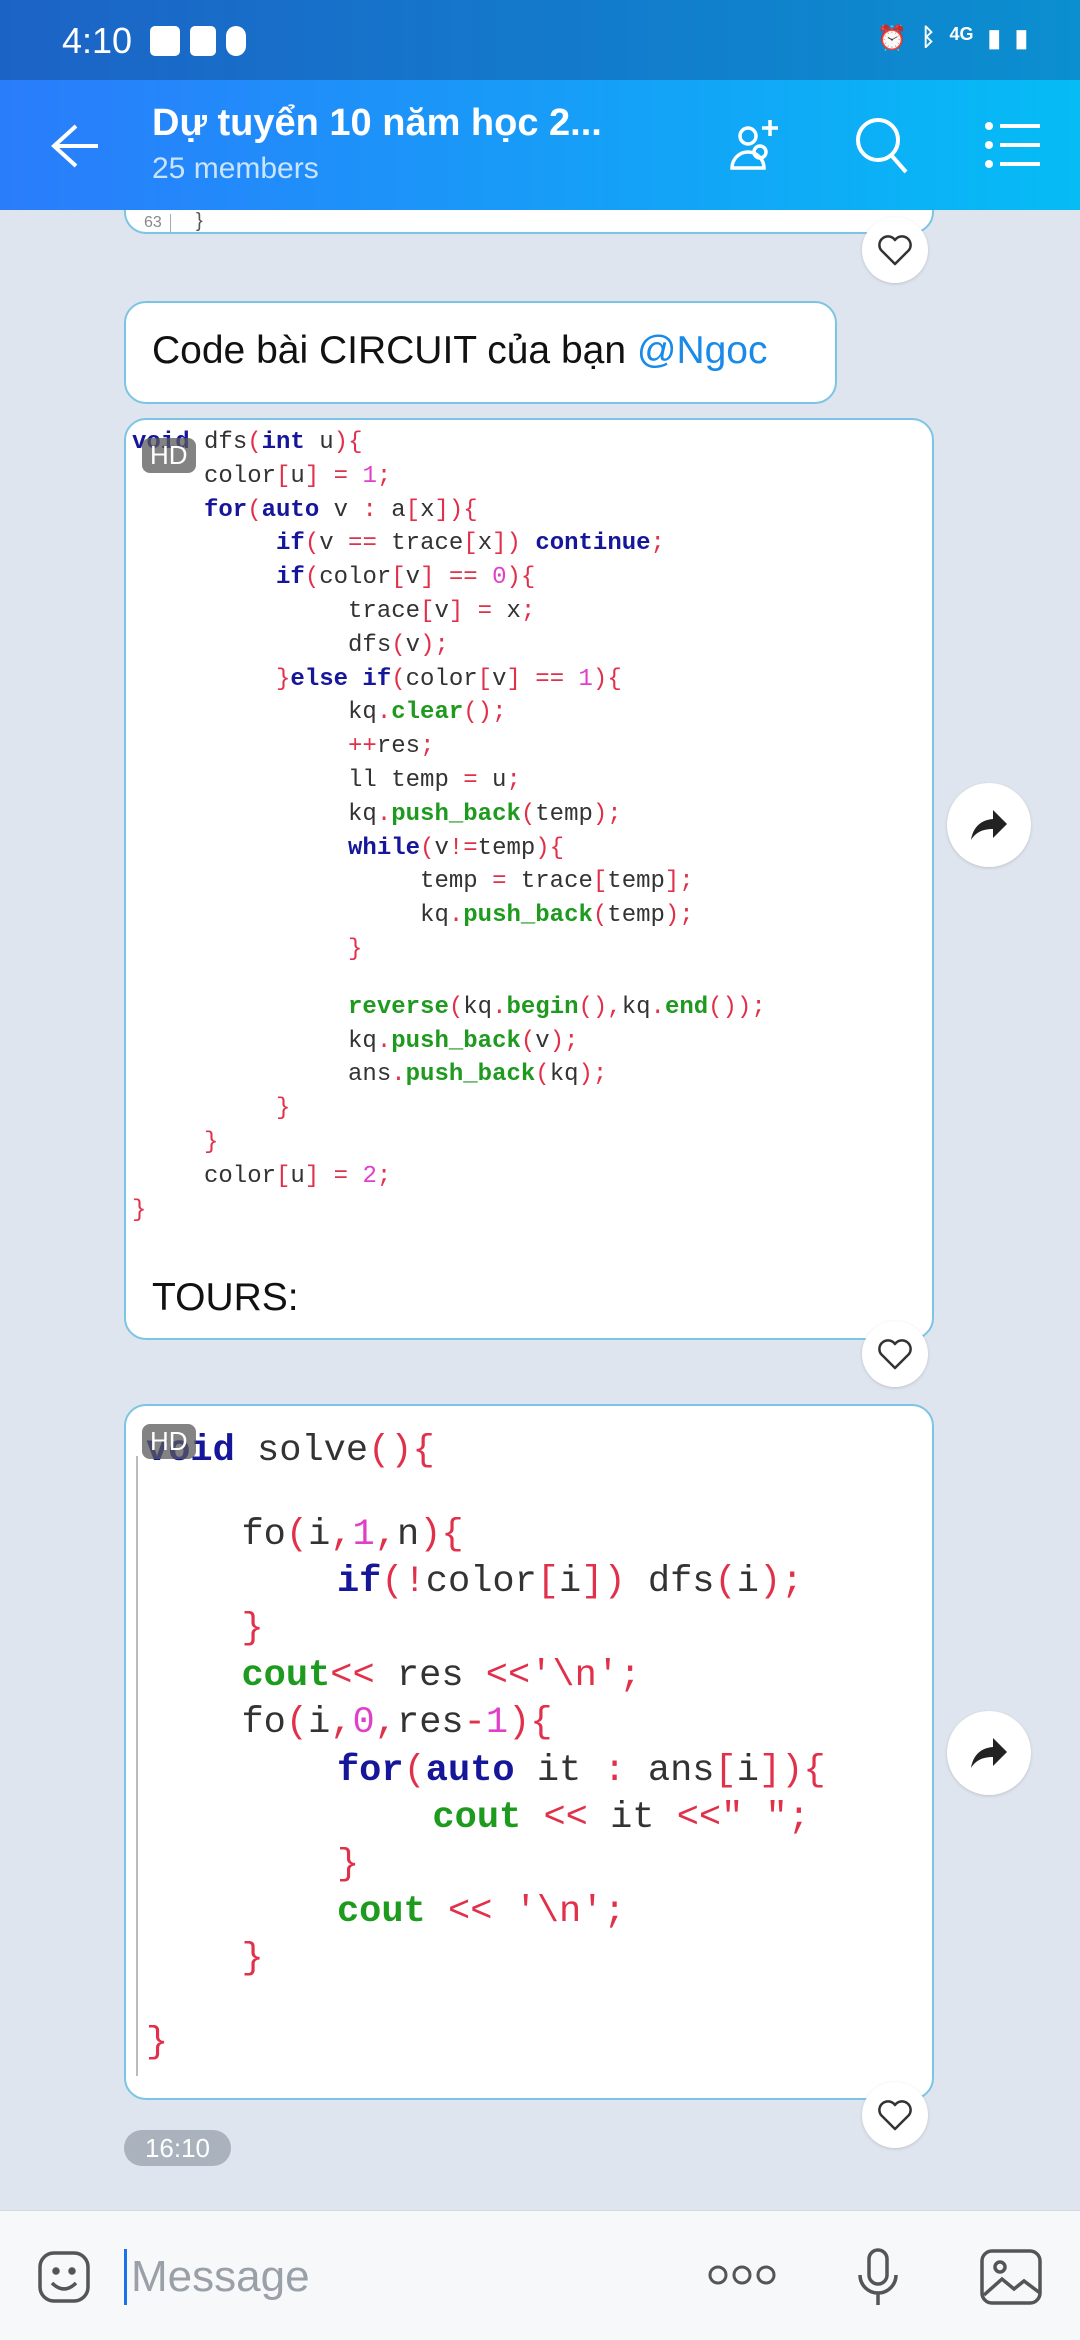 The image size is (1080, 2340). Describe the element at coordinates (485, 713) in the screenshot. I see `code-token: ();` at that location.